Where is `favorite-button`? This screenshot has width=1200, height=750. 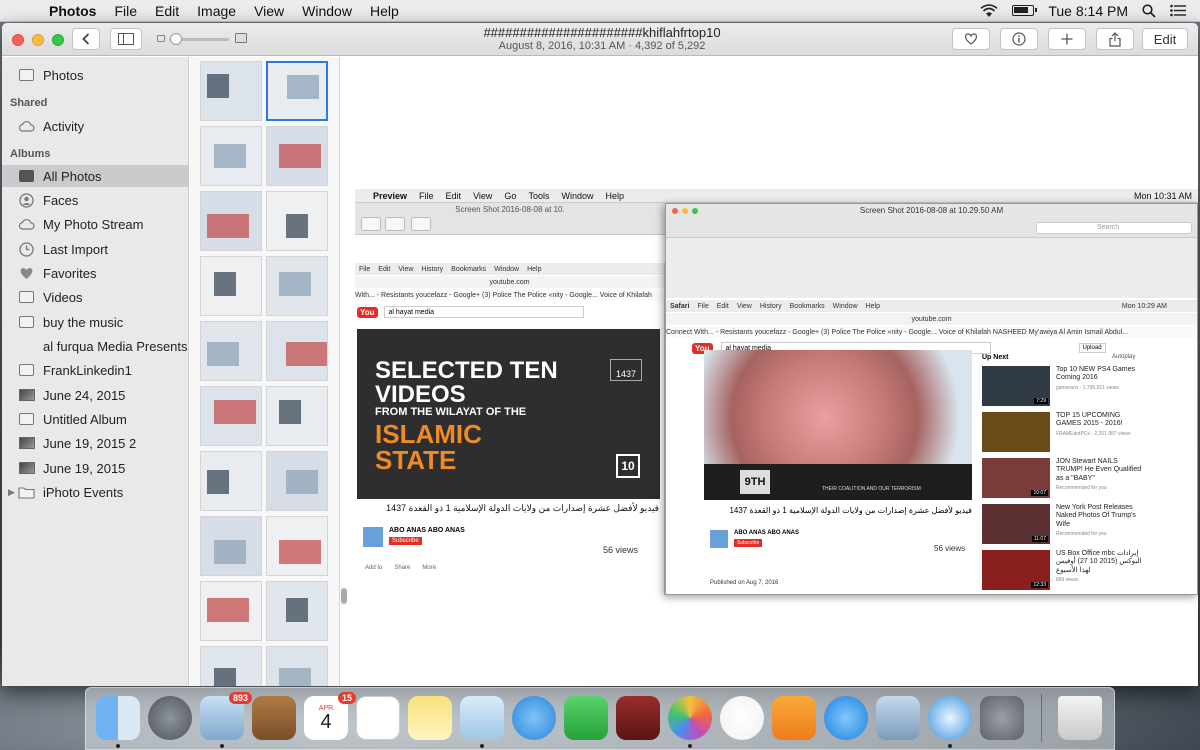
favorite-button is located at coordinates (971, 39).